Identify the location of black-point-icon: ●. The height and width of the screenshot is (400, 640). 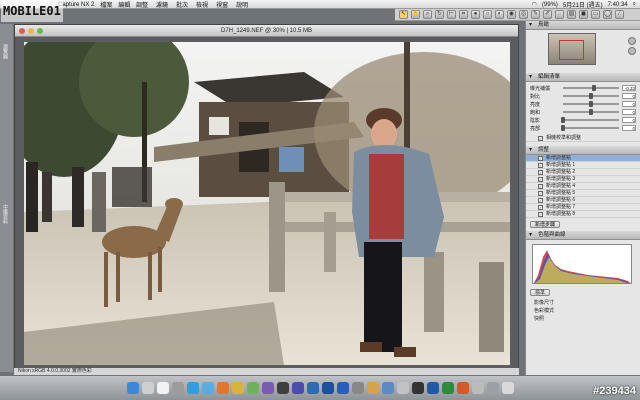
(475, 14).